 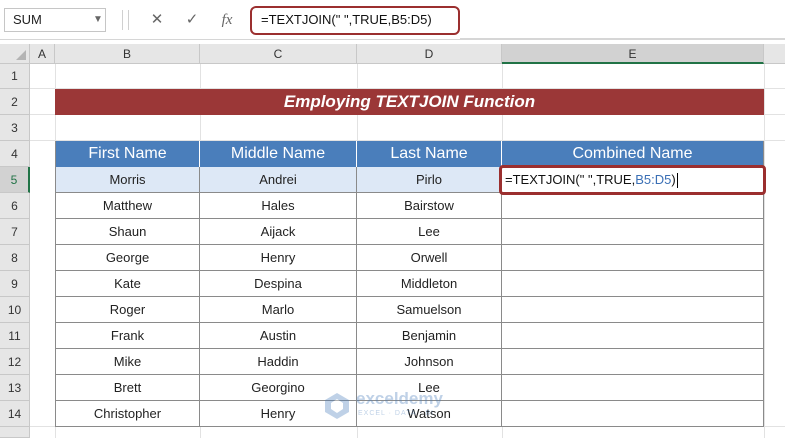 What do you see at coordinates (429, 258) in the screenshot?
I see `cell-last-name: Orwell` at bounding box center [429, 258].